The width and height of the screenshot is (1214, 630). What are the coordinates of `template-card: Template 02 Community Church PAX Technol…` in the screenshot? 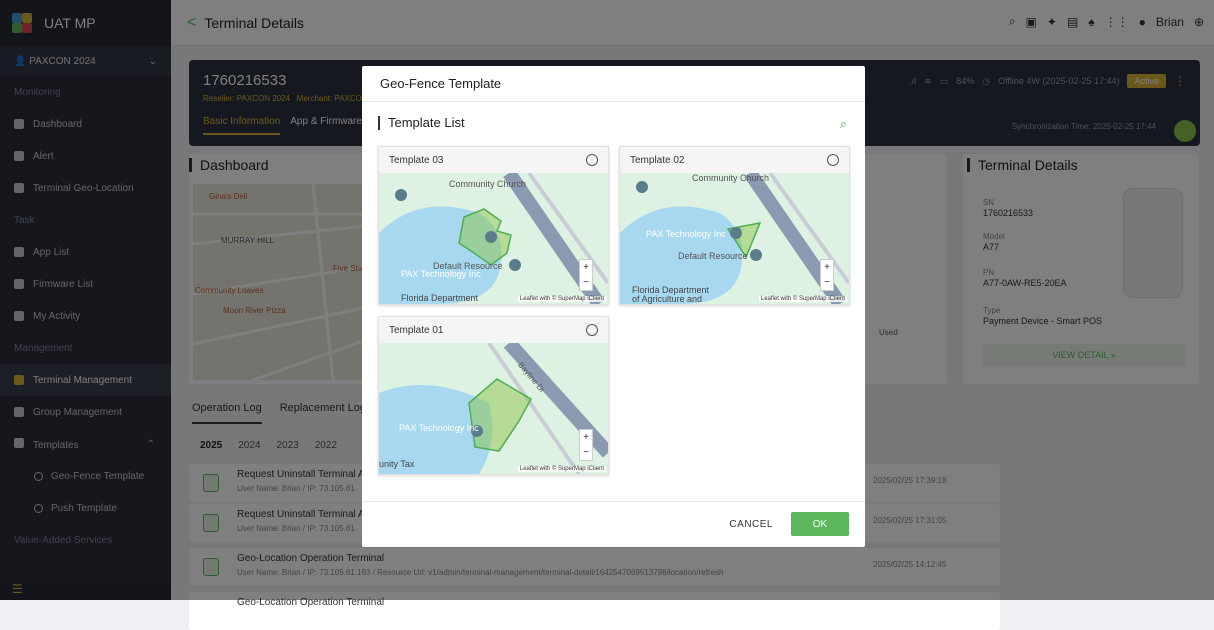 It's located at (734, 225).